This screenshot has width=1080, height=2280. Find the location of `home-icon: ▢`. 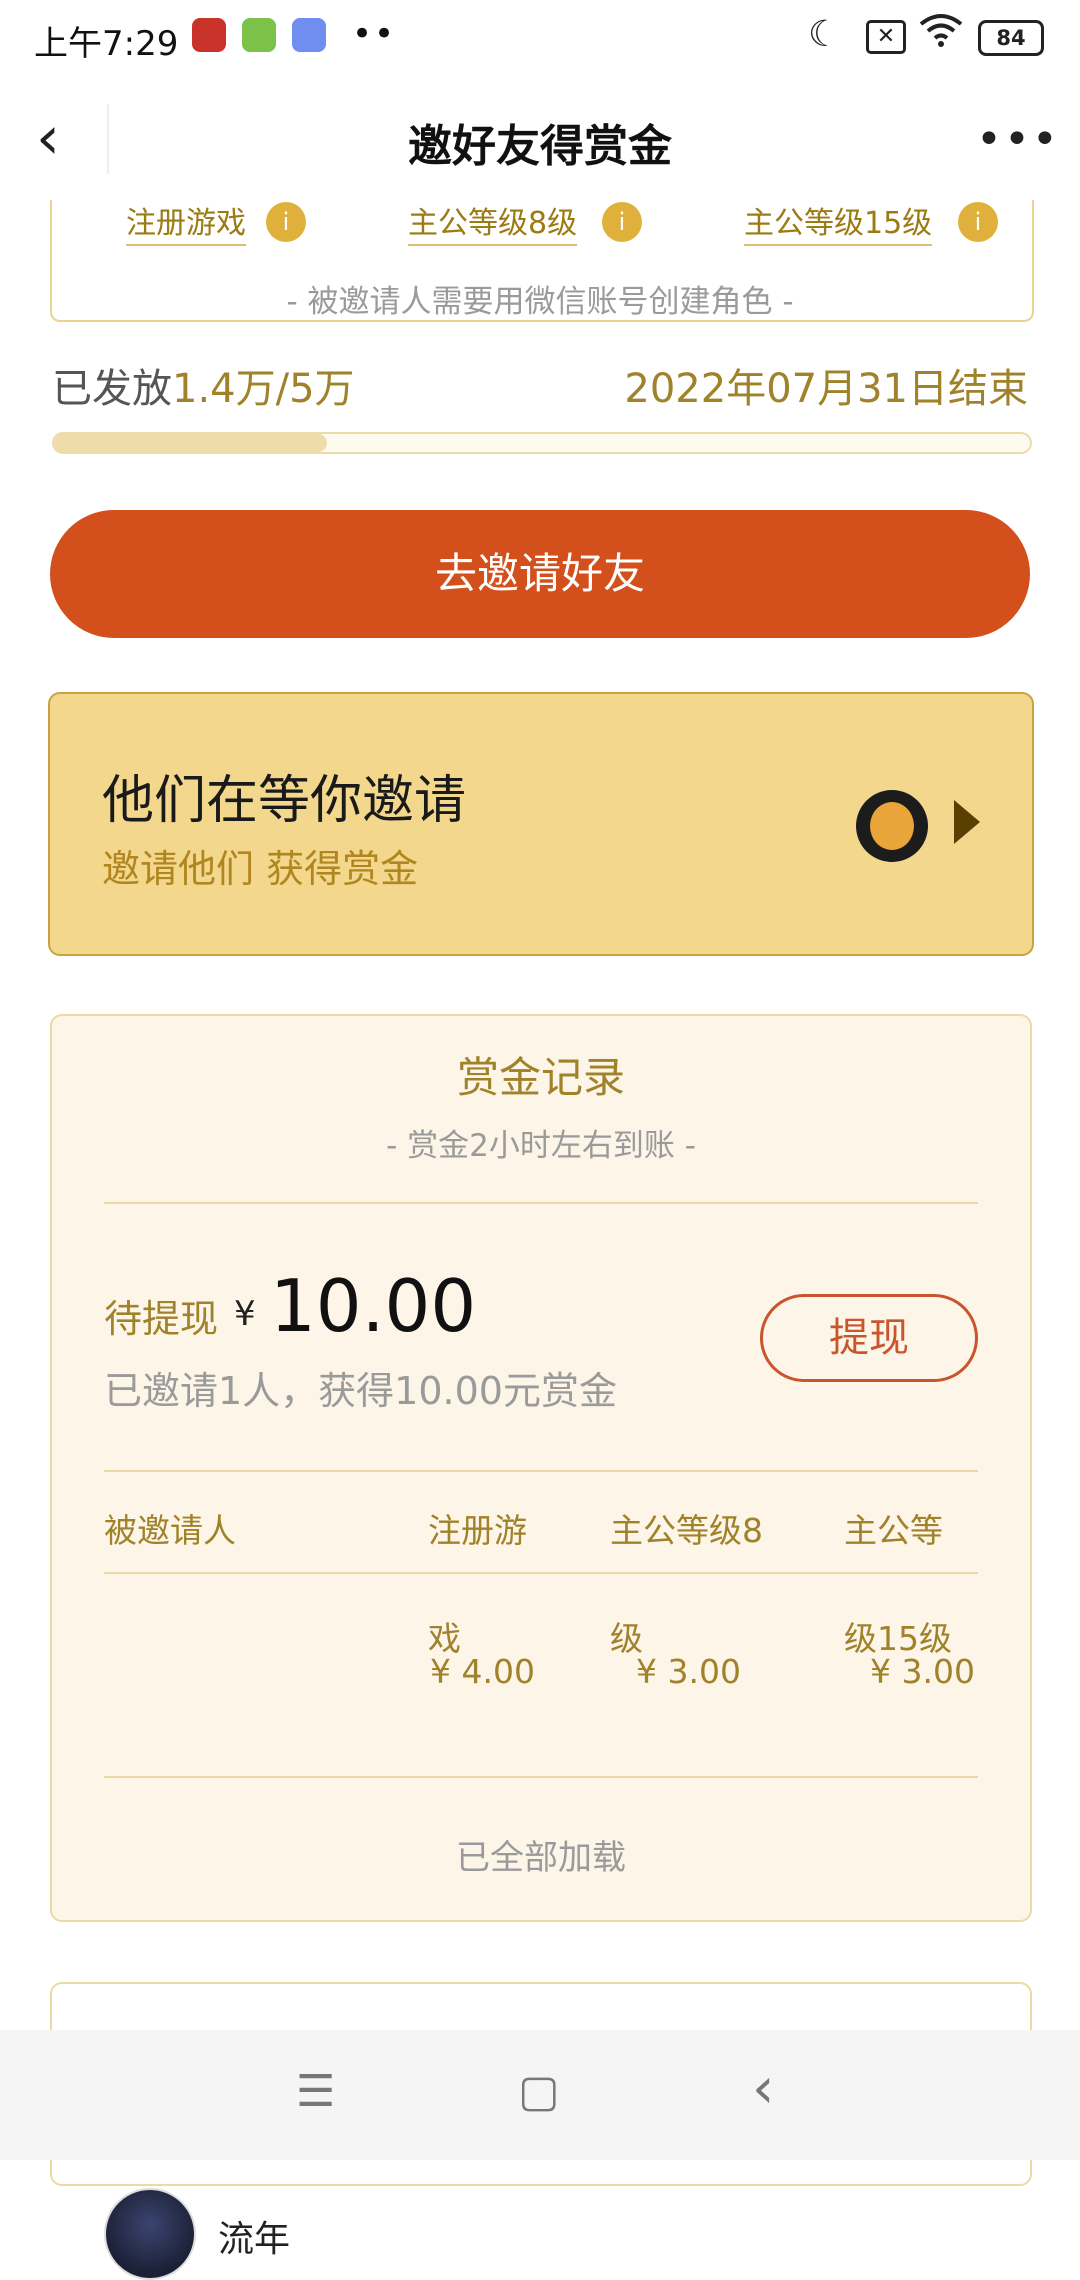

home-icon: ▢ is located at coordinates (539, 2091).